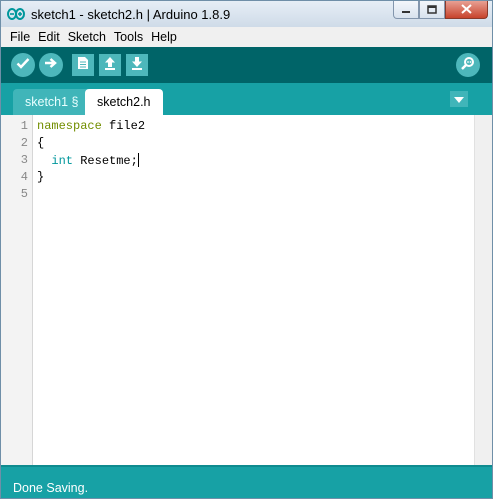 This screenshot has height=499, width=493. I want to click on new-button, so click(83, 65).